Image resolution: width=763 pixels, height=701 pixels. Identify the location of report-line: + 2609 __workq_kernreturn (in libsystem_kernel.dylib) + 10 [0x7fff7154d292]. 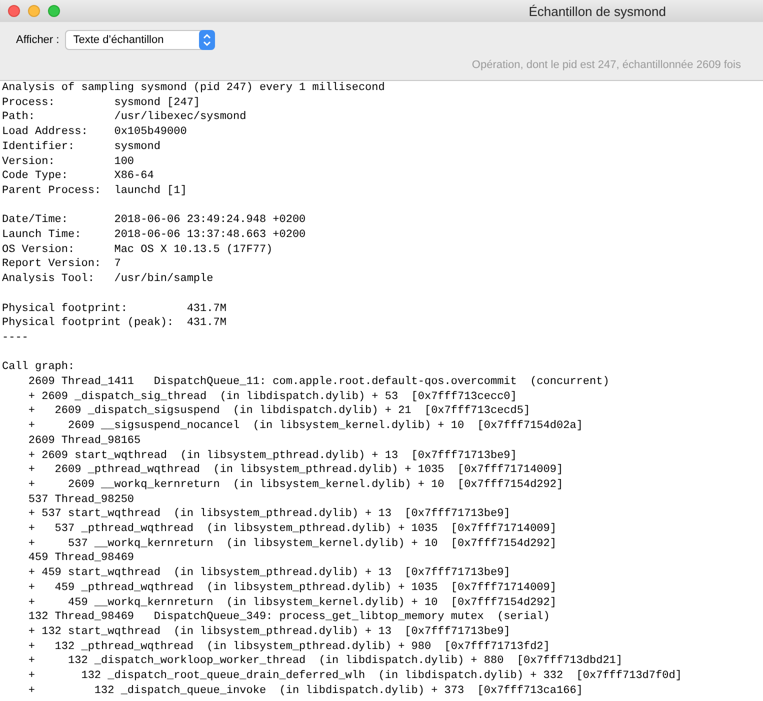
(295, 485).